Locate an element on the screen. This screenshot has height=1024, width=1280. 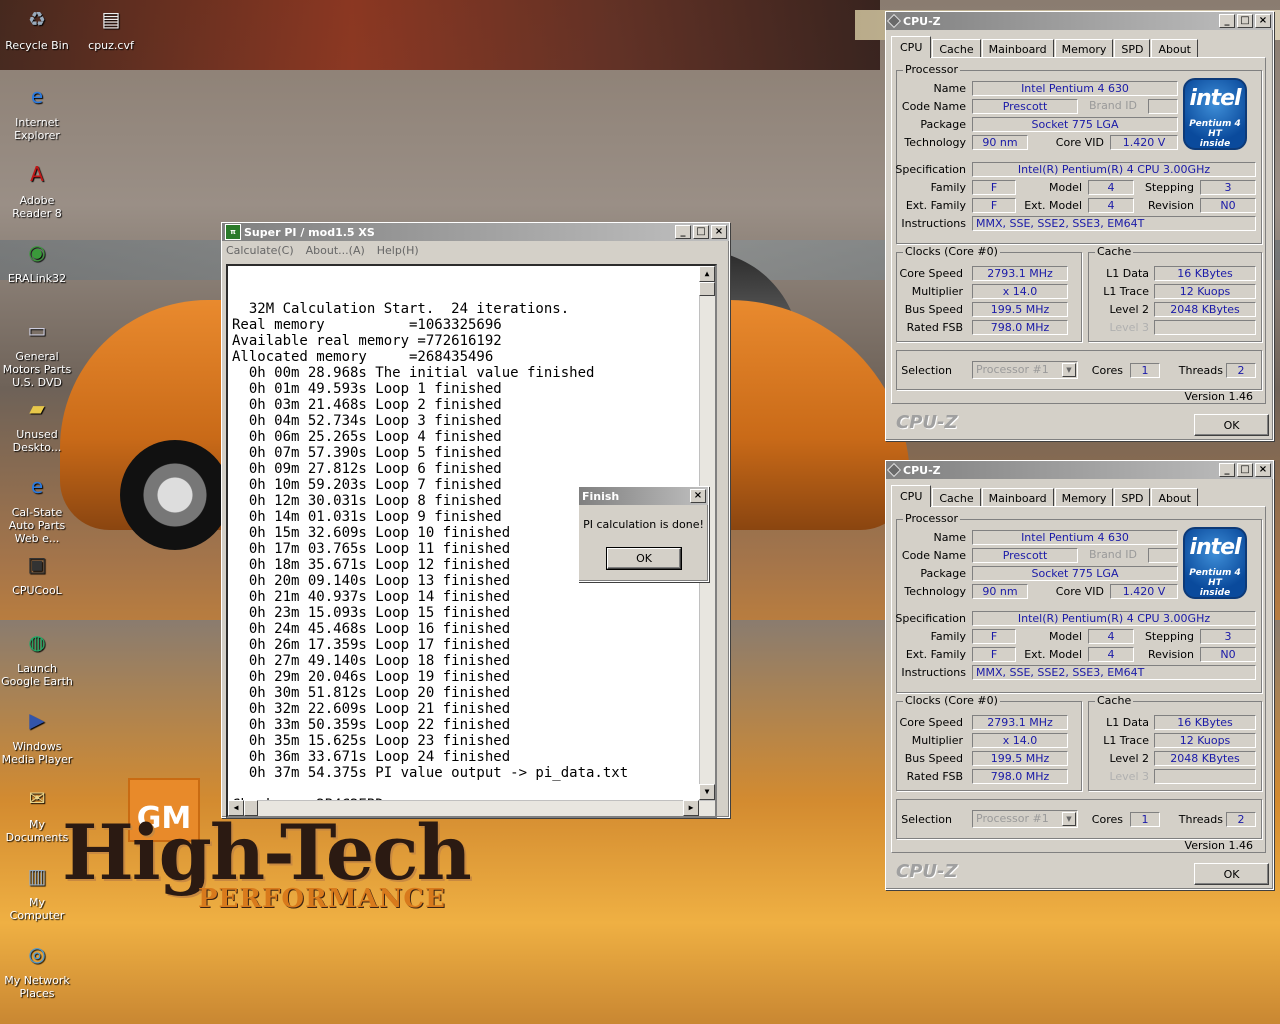
desktop-icon: ♻ Recycle Bin is located at coordinates (37, 28).